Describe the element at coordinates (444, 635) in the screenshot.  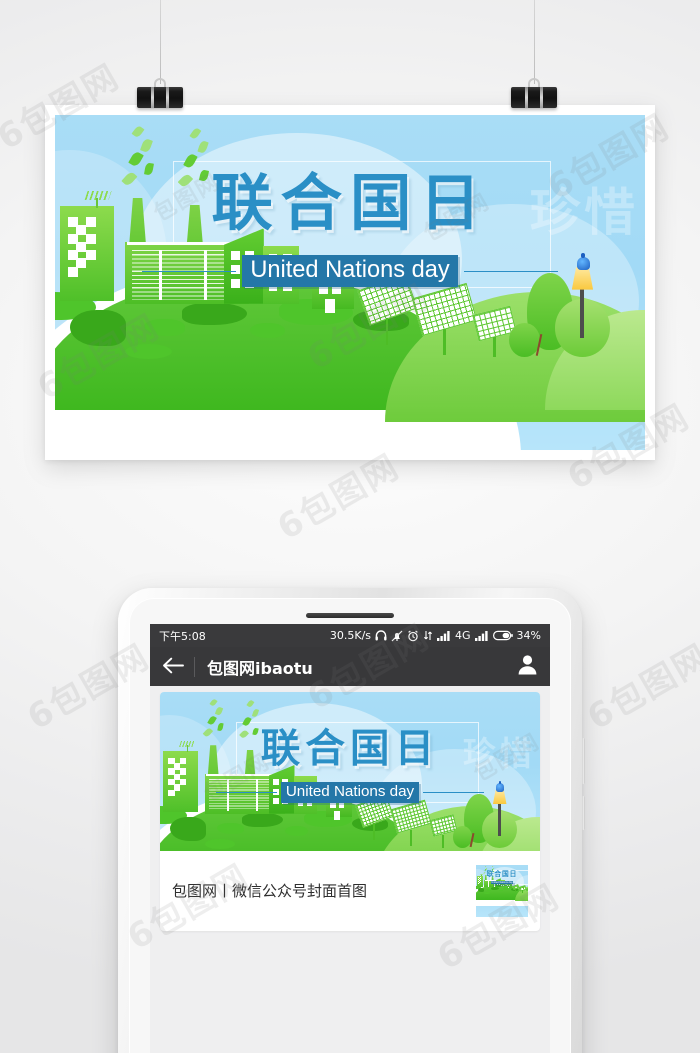
I see `signal-bars-icon` at that location.